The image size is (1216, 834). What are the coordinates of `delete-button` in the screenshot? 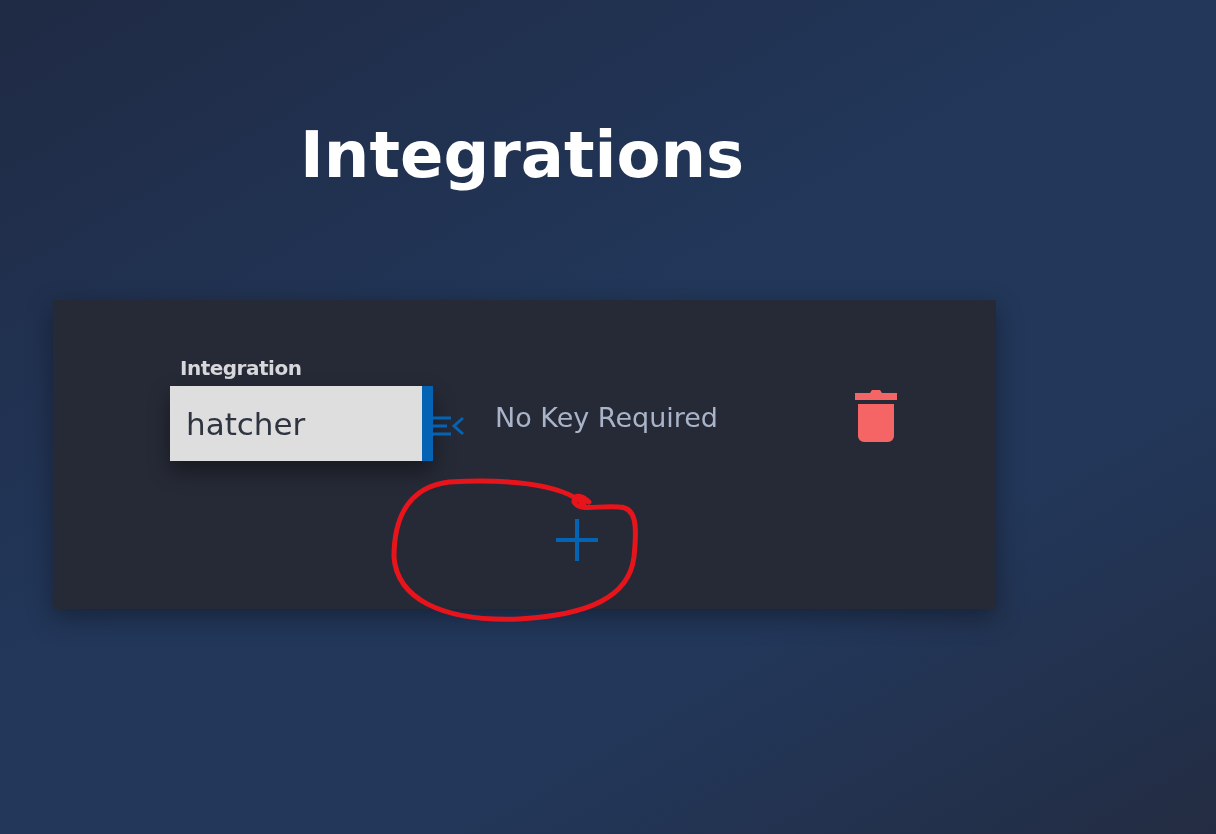 It's located at (876, 415).